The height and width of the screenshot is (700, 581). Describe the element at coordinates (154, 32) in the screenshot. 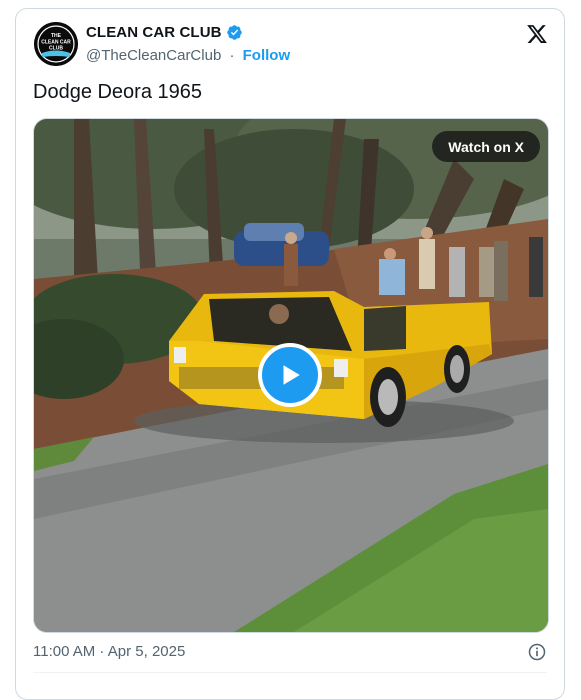

I see `display-name: CLEAN CAR CLUB` at that location.